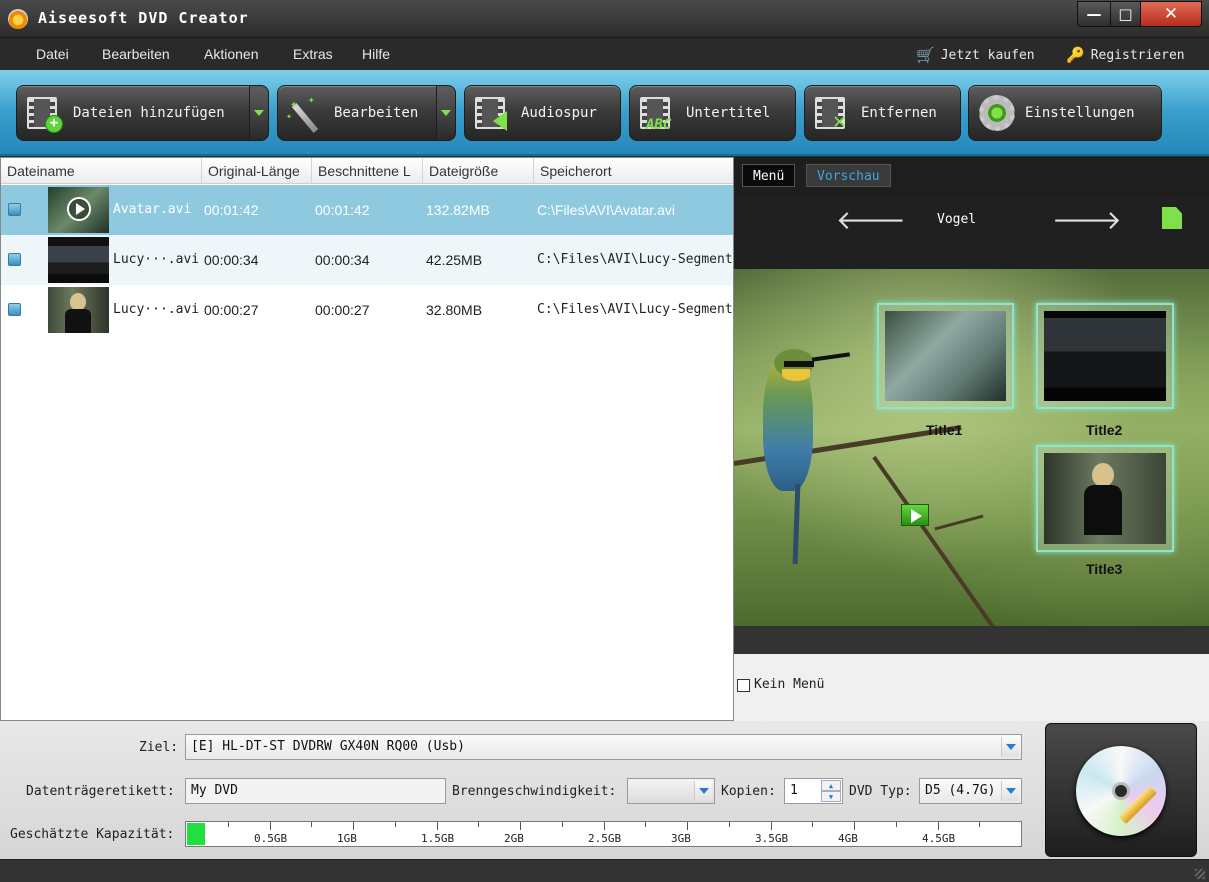 This screenshot has width=1209, height=882. Describe the element at coordinates (769, 175) in the screenshot. I see `tab-menu: Menü` at that location.